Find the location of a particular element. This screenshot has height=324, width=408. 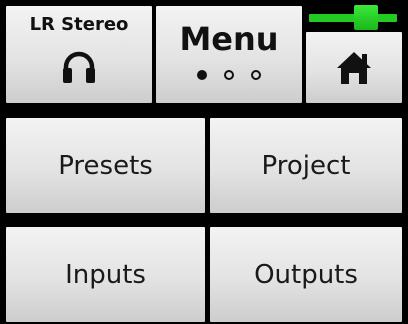

lr-stereo-button: LR Stereo is located at coordinates (79, 54).